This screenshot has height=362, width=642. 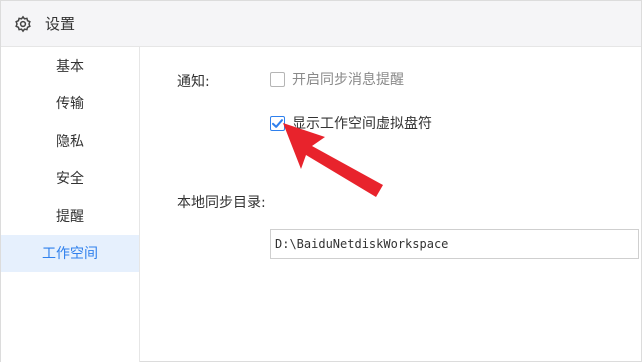 I want to click on local-sync-directory-label: 本地同步目录:, so click(x=221, y=203).